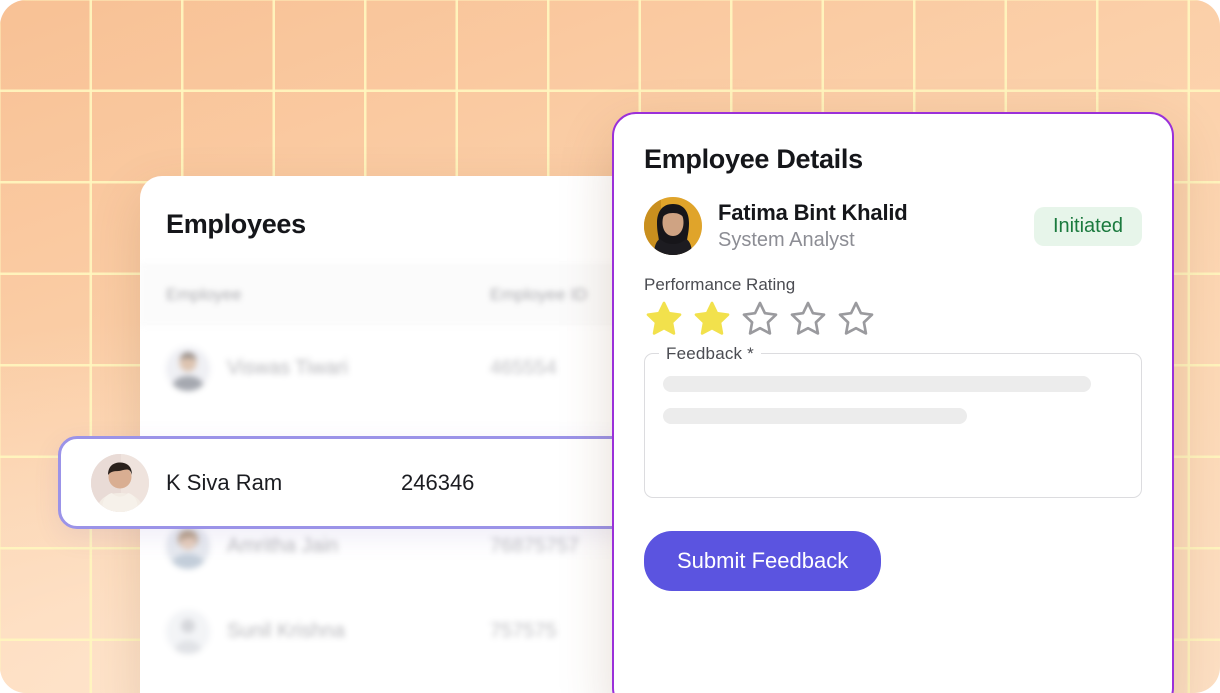 This screenshot has height=693, width=1220. Describe the element at coordinates (720, 284) in the screenshot. I see `performance-rating-label: Performance Rating` at that location.